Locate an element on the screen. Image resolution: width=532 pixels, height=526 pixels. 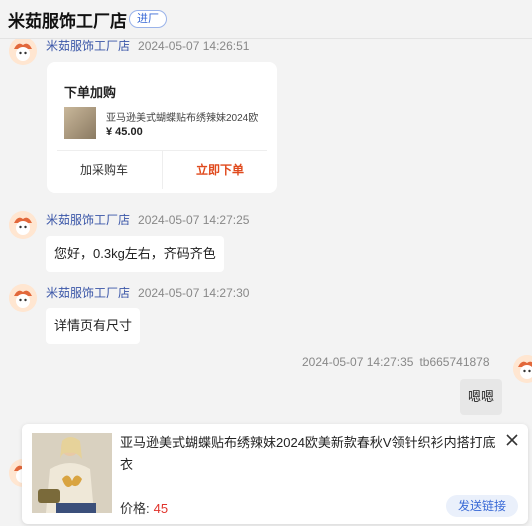
buy-now-button: 立即下单 is located at coordinates (220, 170).